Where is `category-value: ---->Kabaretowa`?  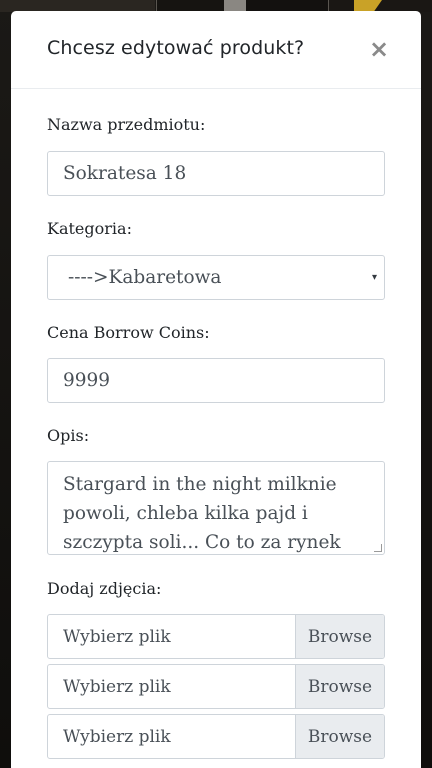 category-value: ---->Kabaretowa is located at coordinates (145, 277).